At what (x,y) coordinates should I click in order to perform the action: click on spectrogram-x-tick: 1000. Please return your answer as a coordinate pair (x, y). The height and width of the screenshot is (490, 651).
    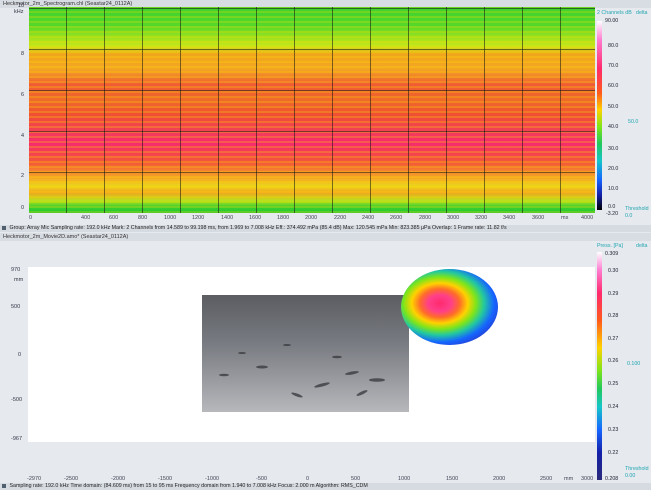
    Looking at the image, I should click on (170, 218).